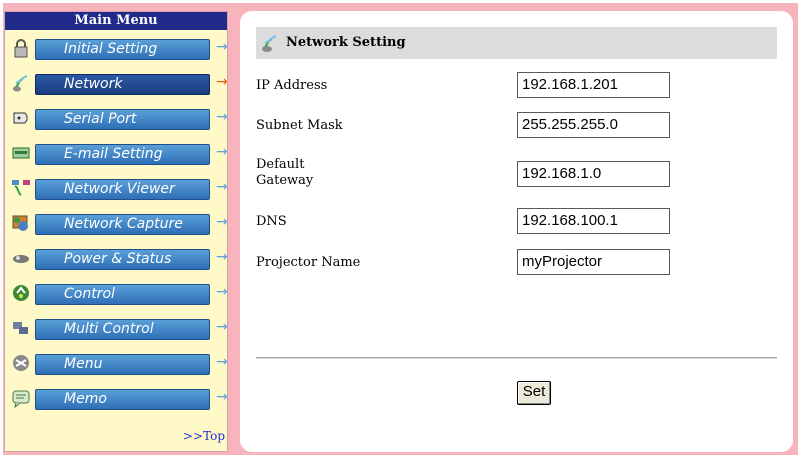 The width and height of the screenshot is (803, 459). What do you see at coordinates (308, 262) in the screenshot?
I see `projector-name-label: Projector Name` at bounding box center [308, 262].